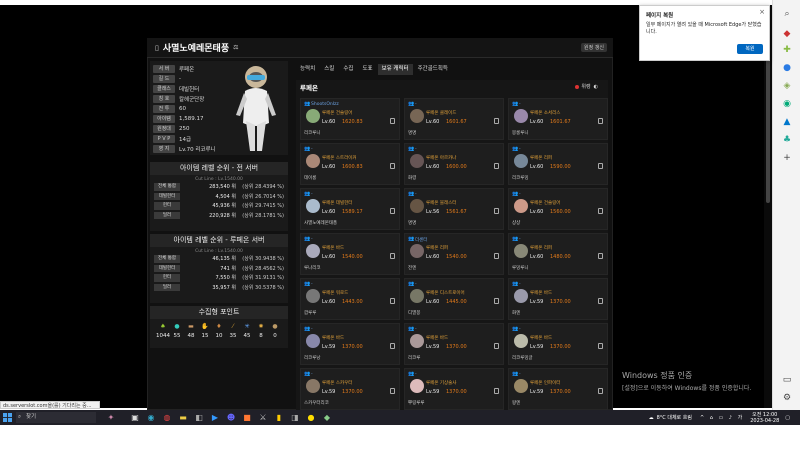 The image size is (800, 450). I want to click on shopping-icon: ◆, so click(787, 34).